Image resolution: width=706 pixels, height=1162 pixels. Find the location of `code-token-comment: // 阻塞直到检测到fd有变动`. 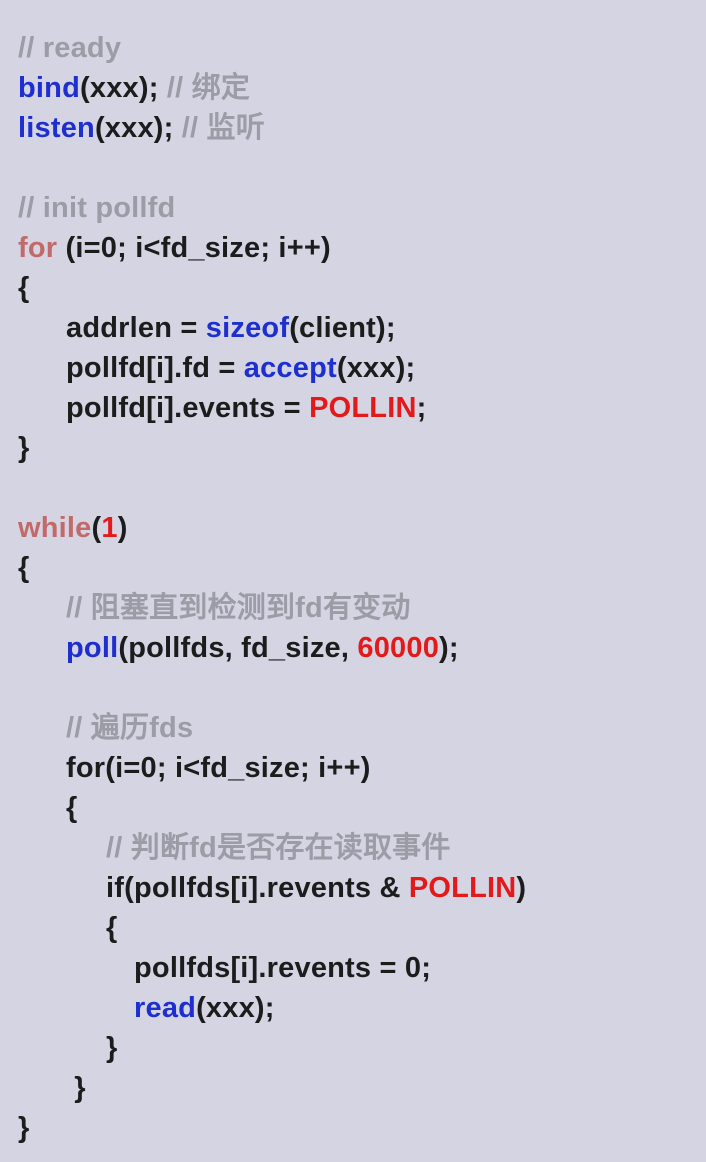

code-token-comment: // 阻塞直到检测到fd有变动 is located at coordinates (238, 608).